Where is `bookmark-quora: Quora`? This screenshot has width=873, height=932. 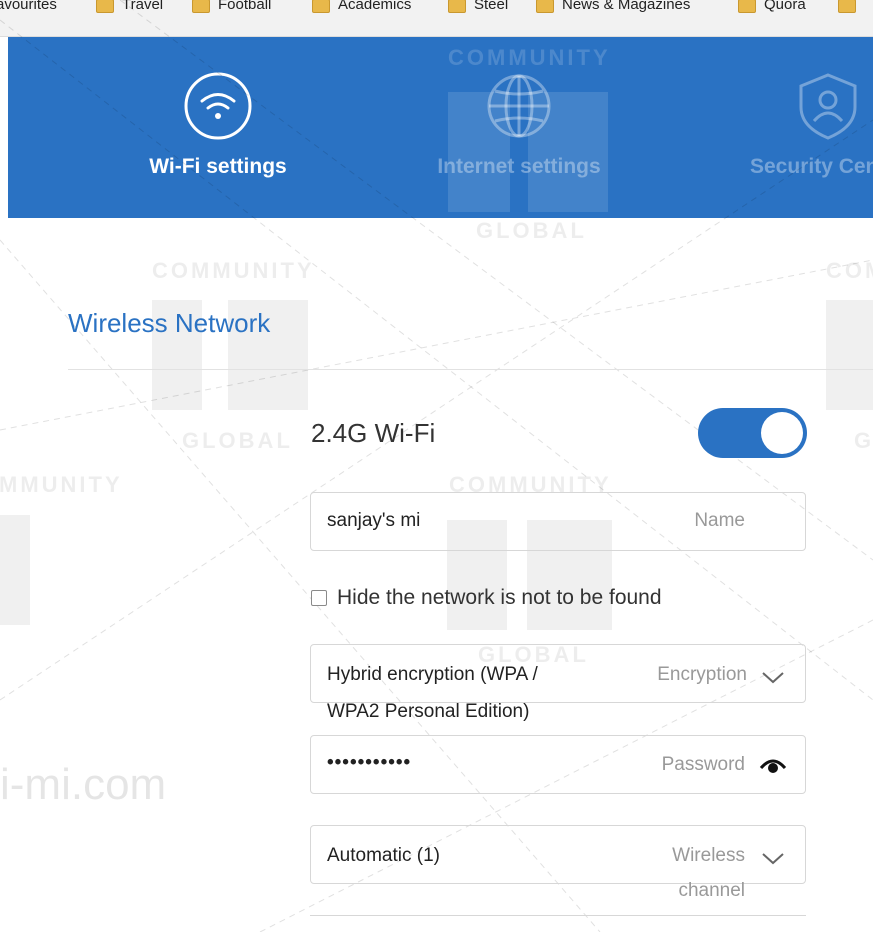 bookmark-quora: Quora is located at coordinates (772, 9).